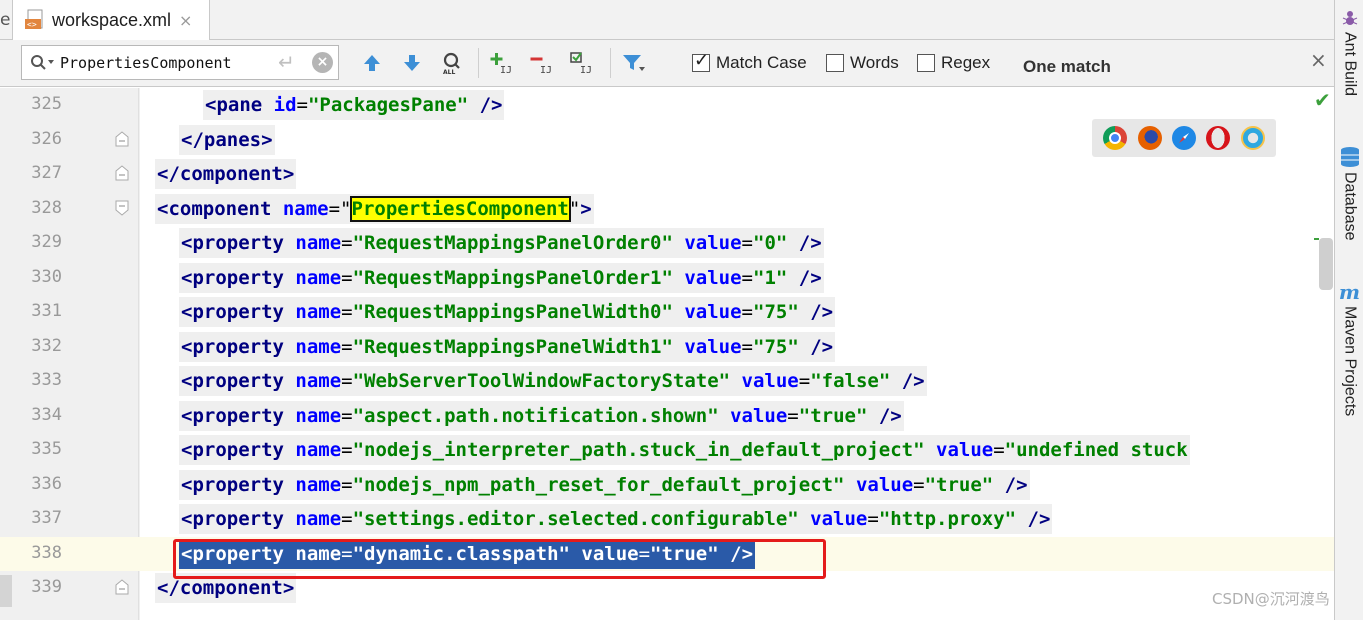 The width and height of the screenshot is (1363, 620). I want to click on code-token: "false", so click(850, 381).